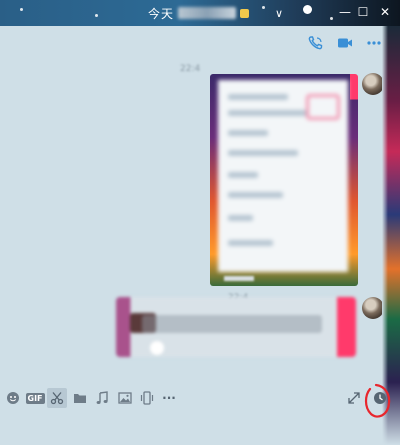 This screenshot has height=445, width=400. Describe the element at coordinates (363, 12) in the screenshot. I see `maximize-button: ☐` at that location.